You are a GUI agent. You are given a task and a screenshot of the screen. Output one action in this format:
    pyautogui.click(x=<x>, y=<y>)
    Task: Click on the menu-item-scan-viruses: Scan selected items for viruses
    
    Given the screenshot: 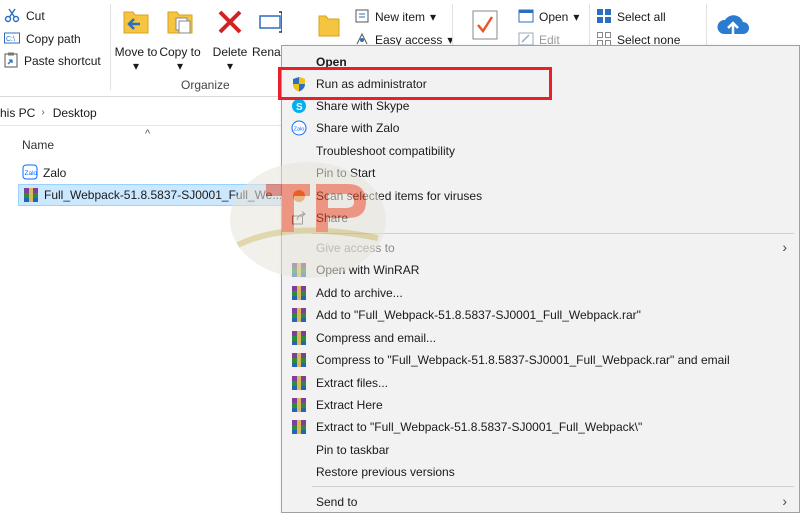 What is the action you would take?
    pyautogui.click(x=540, y=196)
    